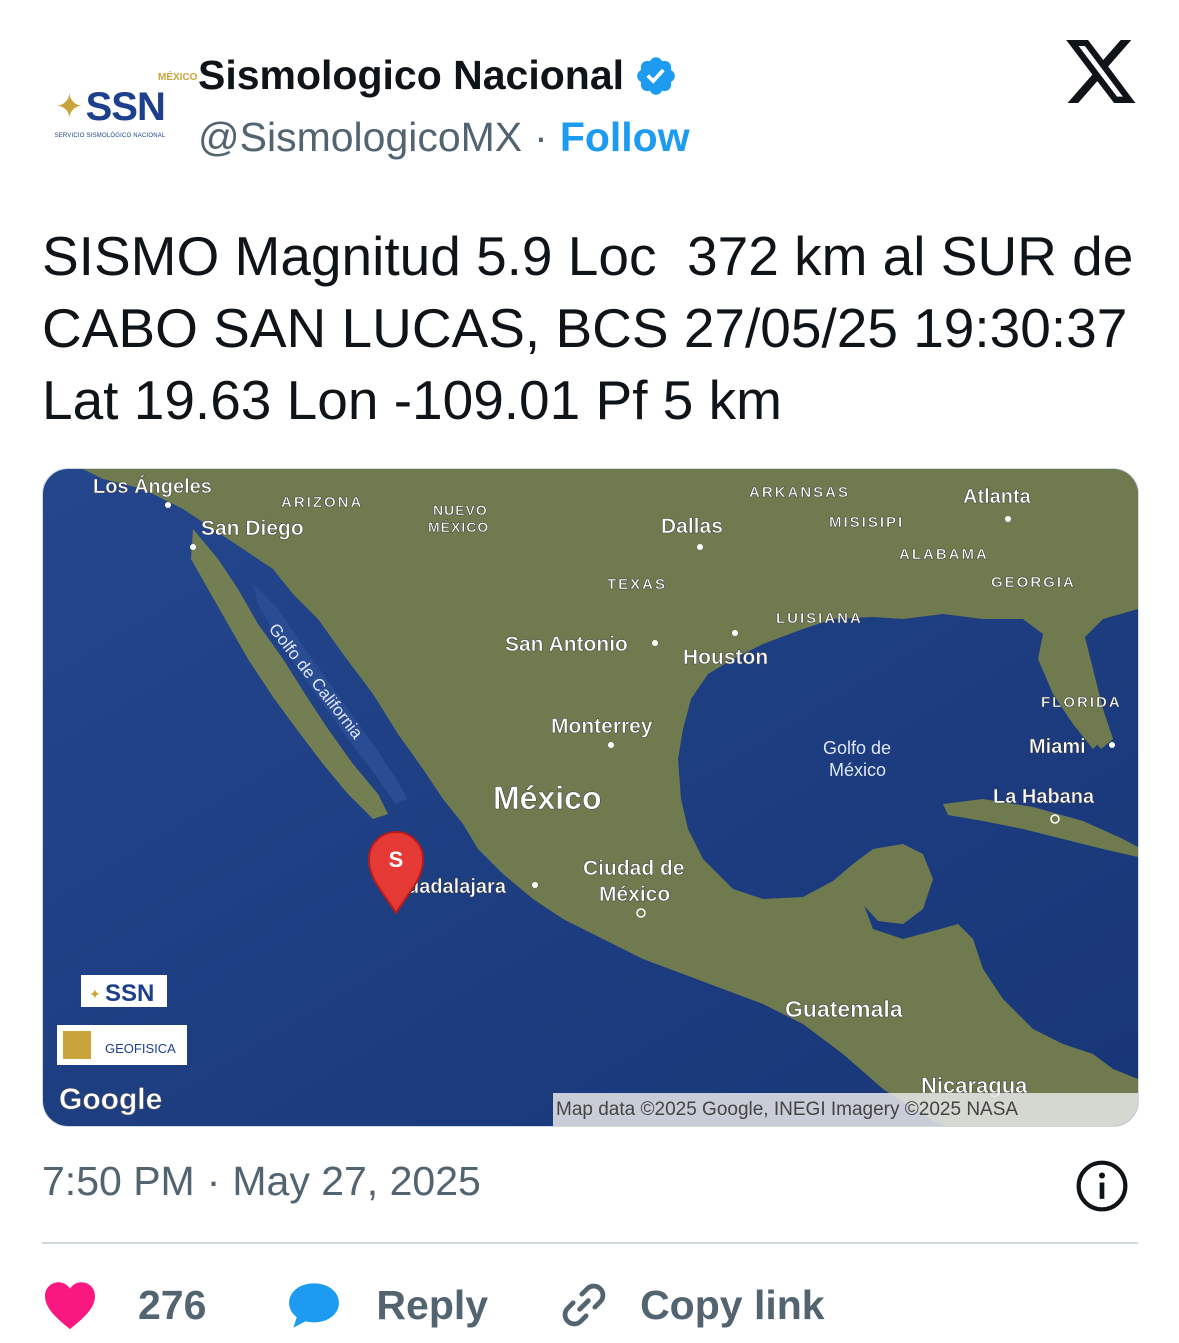 This screenshot has height=1343, width=1179. What do you see at coordinates (140, 1048) in the screenshot?
I see `geofisica-badge-text: GEOFISICA` at bounding box center [140, 1048].